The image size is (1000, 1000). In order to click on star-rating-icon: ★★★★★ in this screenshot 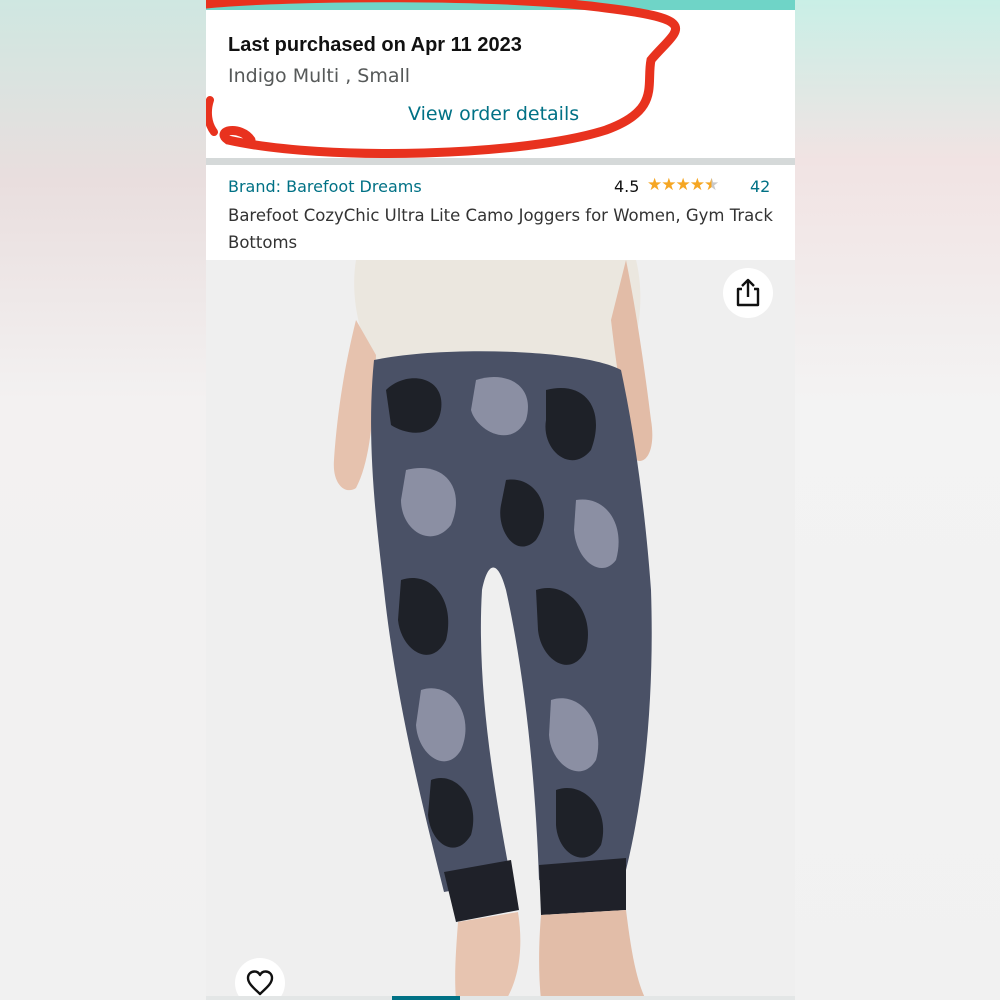, I will do `click(683, 185)`.